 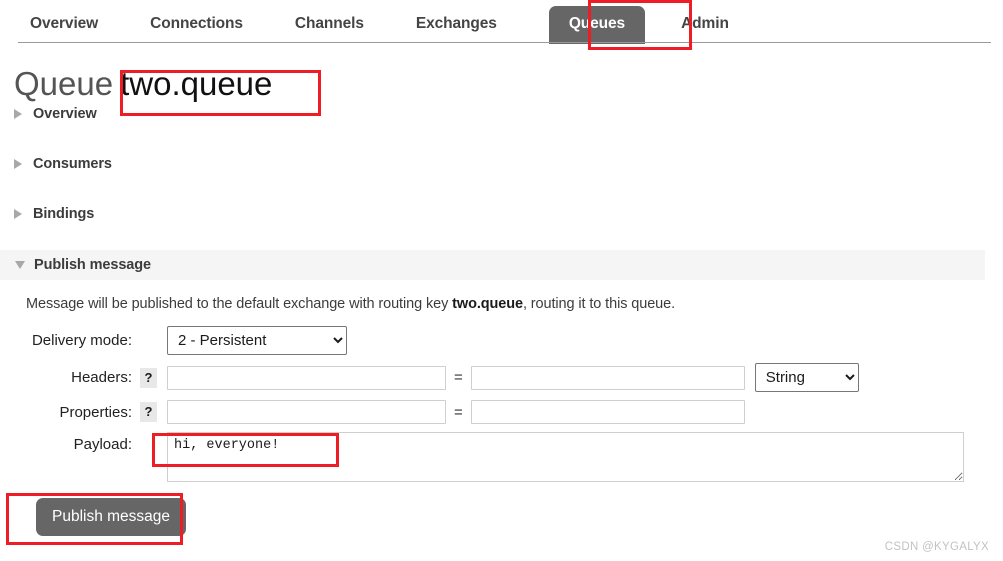 What do you see at coordinates (101, 377) in the screenshot?
I see `headers-label: Headers:` at bounding box center [101, 377].